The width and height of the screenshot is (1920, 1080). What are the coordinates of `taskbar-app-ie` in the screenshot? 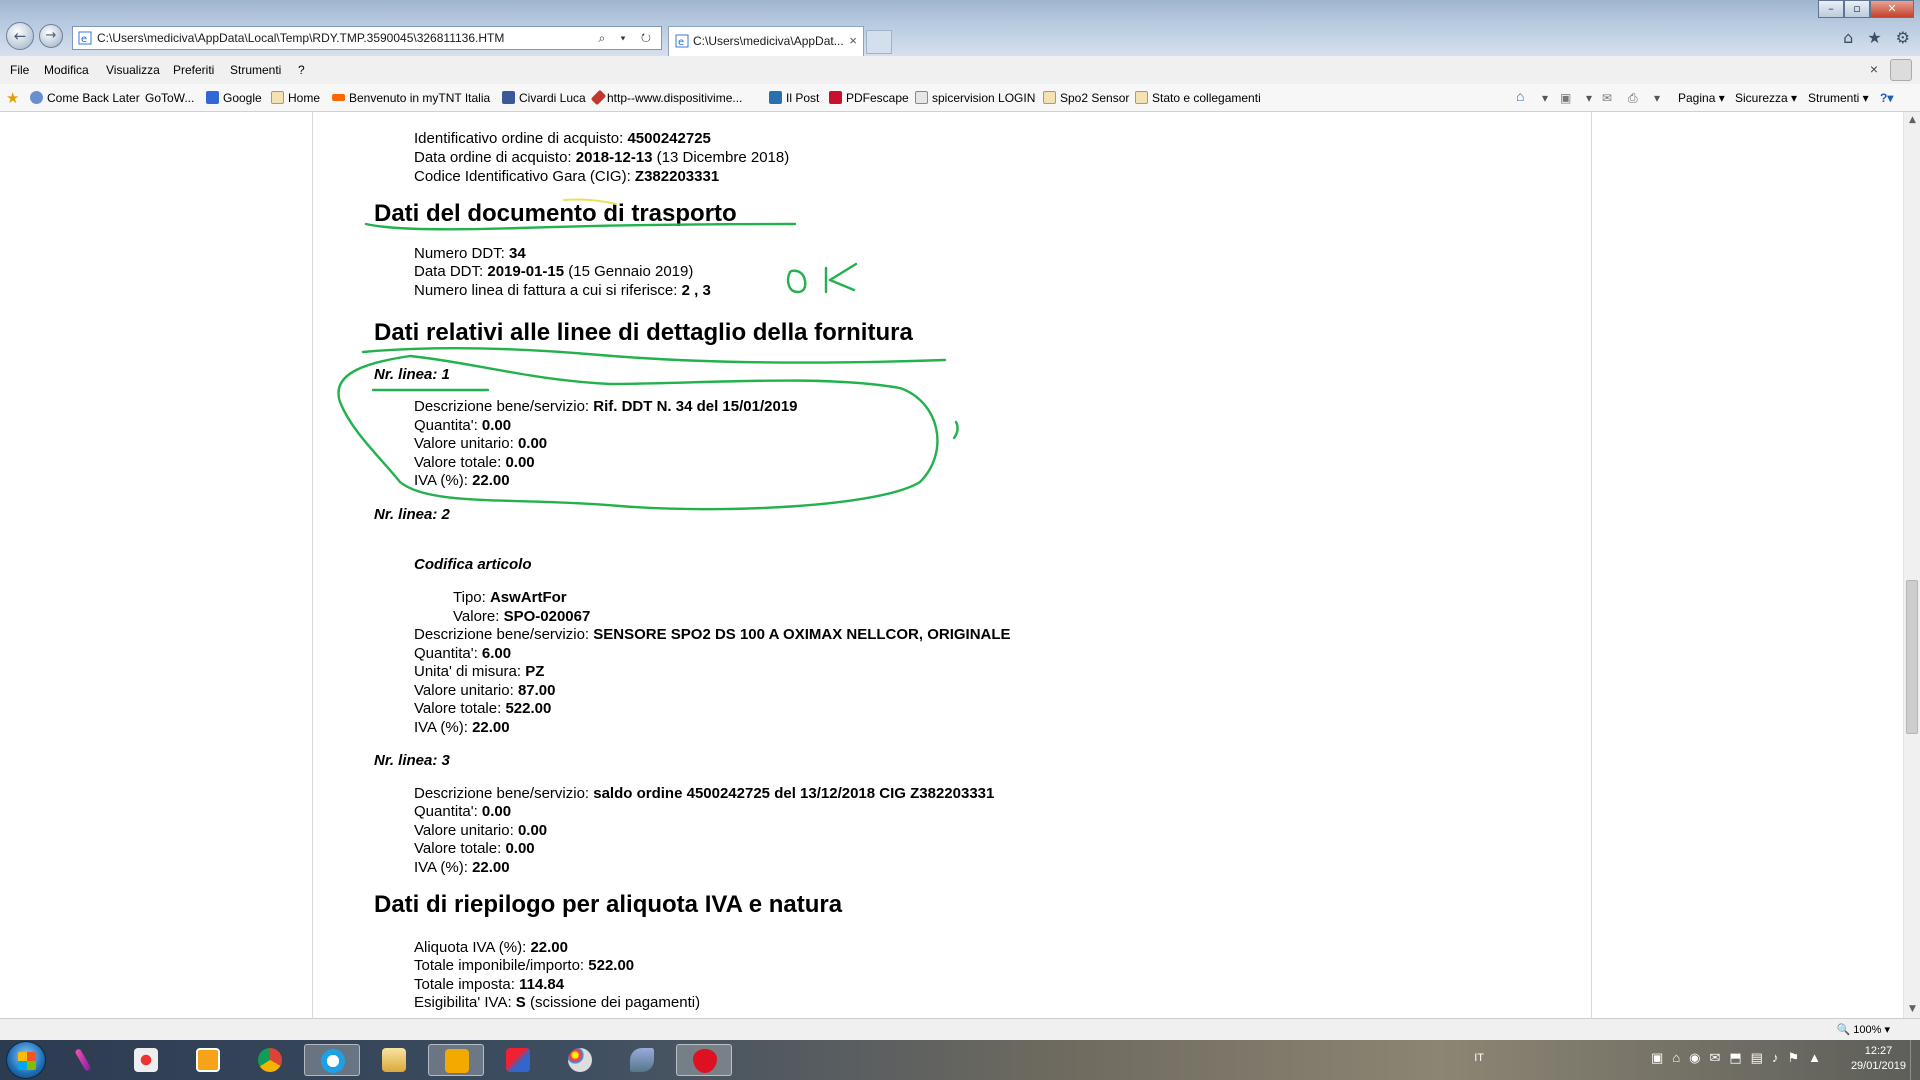 It's located at (332, 1060).